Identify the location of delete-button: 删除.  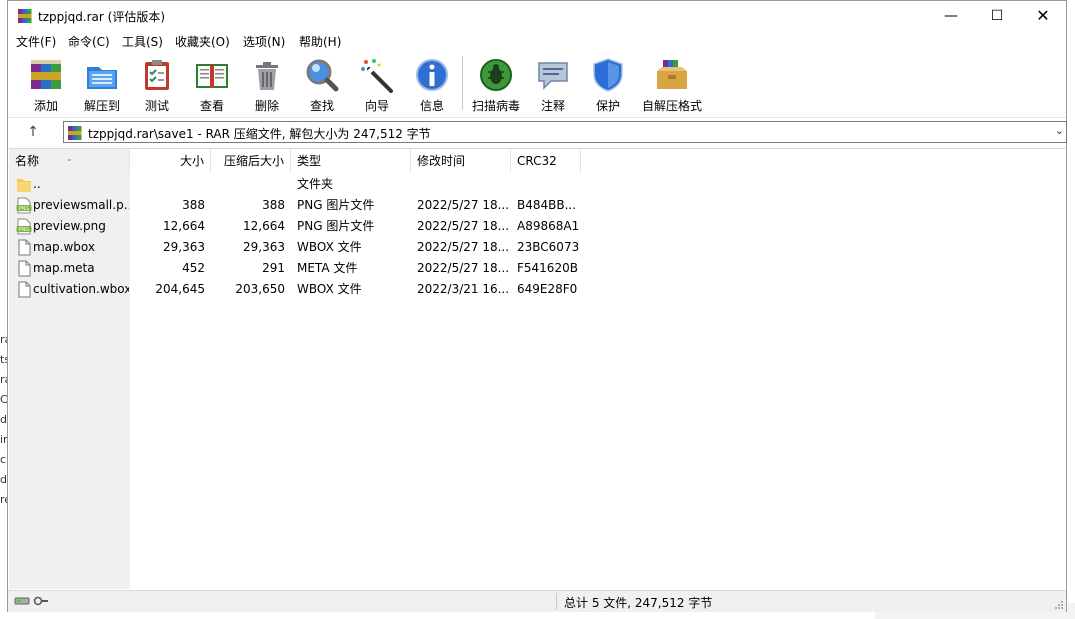
(267, 84).